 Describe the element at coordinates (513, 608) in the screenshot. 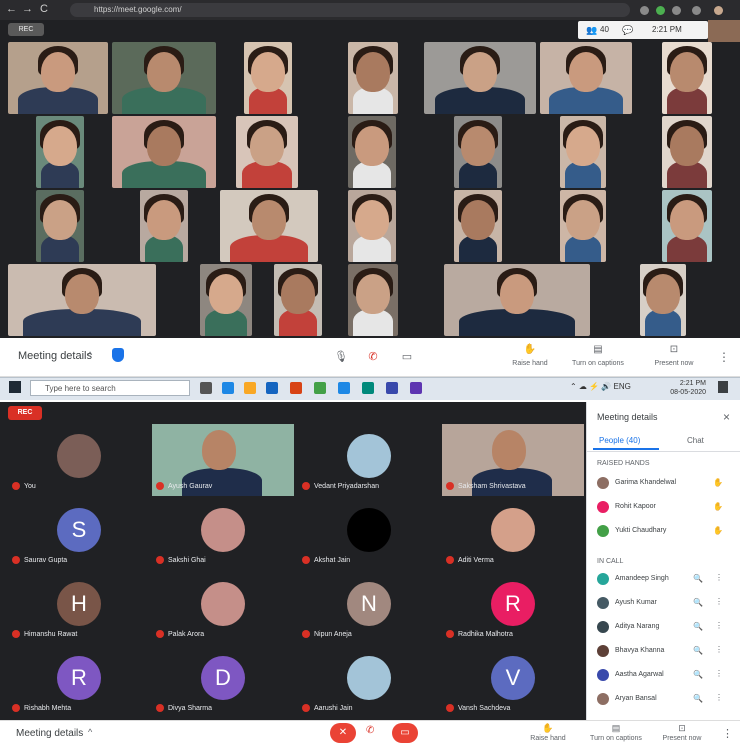

I see `participant-tile: R Radhika Malhotra` at that location.